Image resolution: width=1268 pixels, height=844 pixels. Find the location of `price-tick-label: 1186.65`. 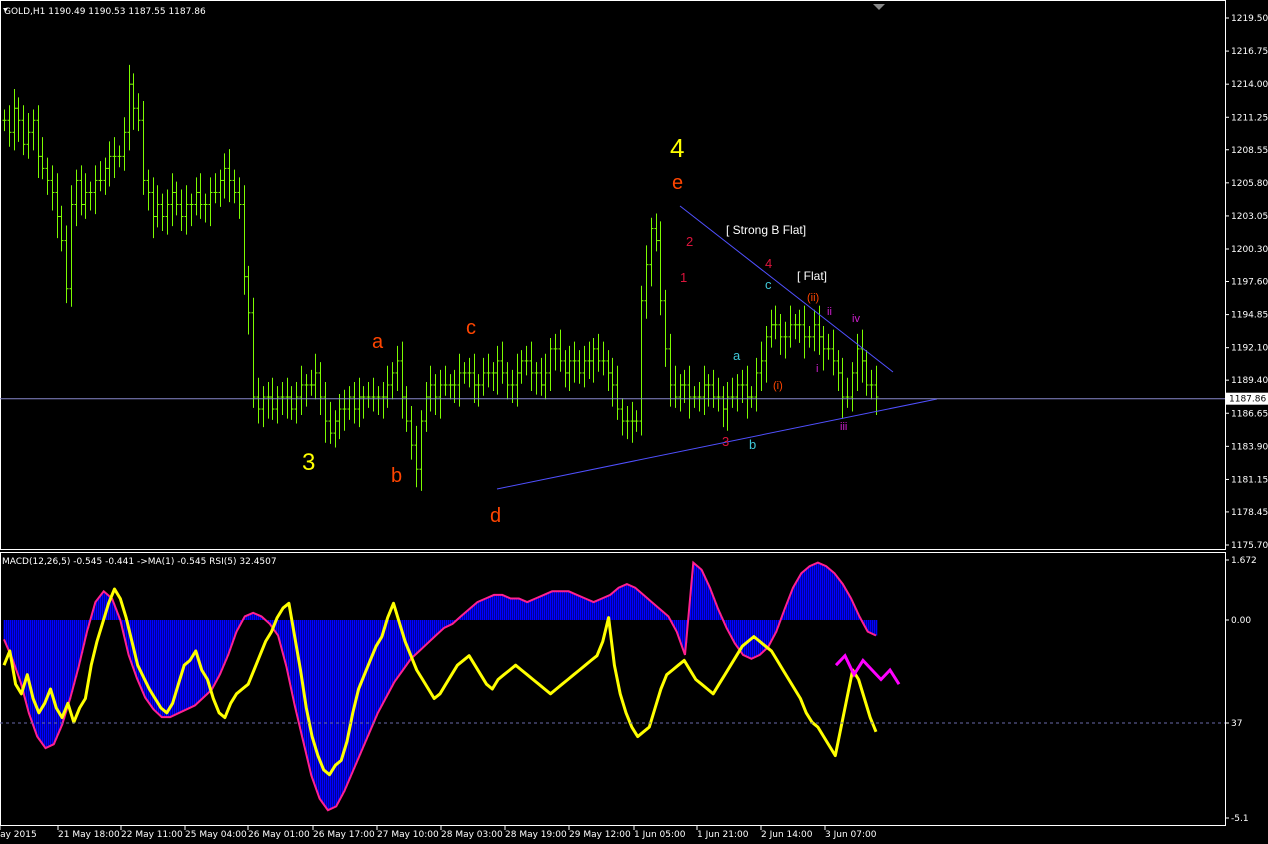

price-tick-label: 1186.65 is located at coordinates (1249, 414).